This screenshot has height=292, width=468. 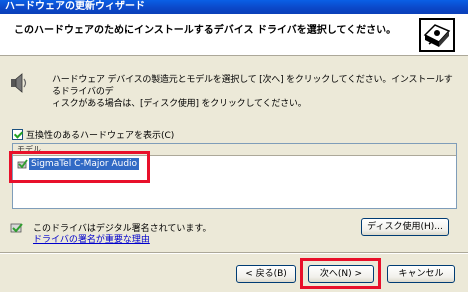 I want to click on cancel-button: キャンセル, so click(x=421, y=274).